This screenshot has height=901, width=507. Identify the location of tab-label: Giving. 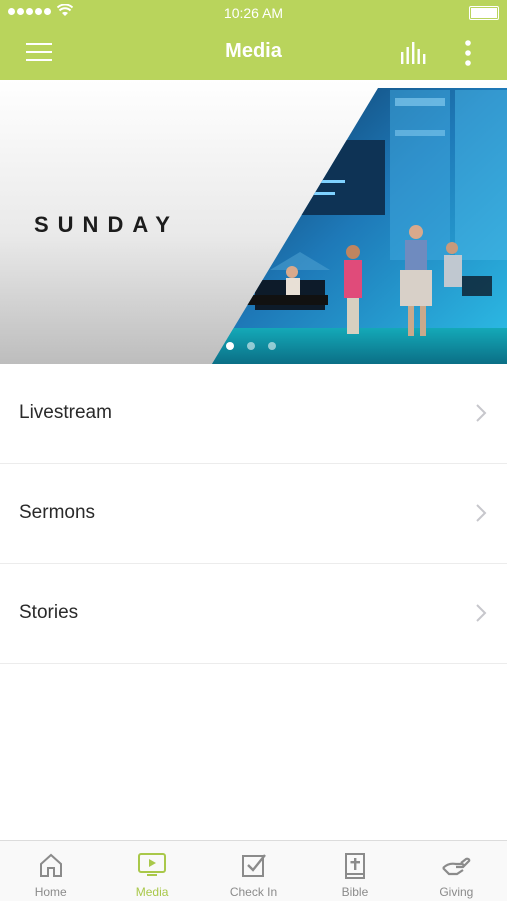
(456, 892).